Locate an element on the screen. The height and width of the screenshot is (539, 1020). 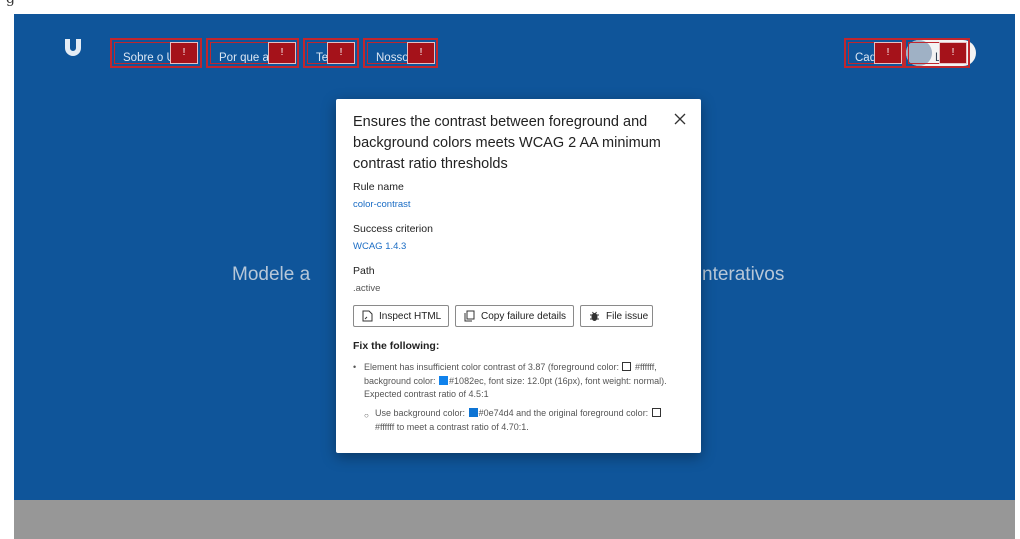
success-criterion-link: WCAG 1.4.3 is located at coordinates (379, 246).